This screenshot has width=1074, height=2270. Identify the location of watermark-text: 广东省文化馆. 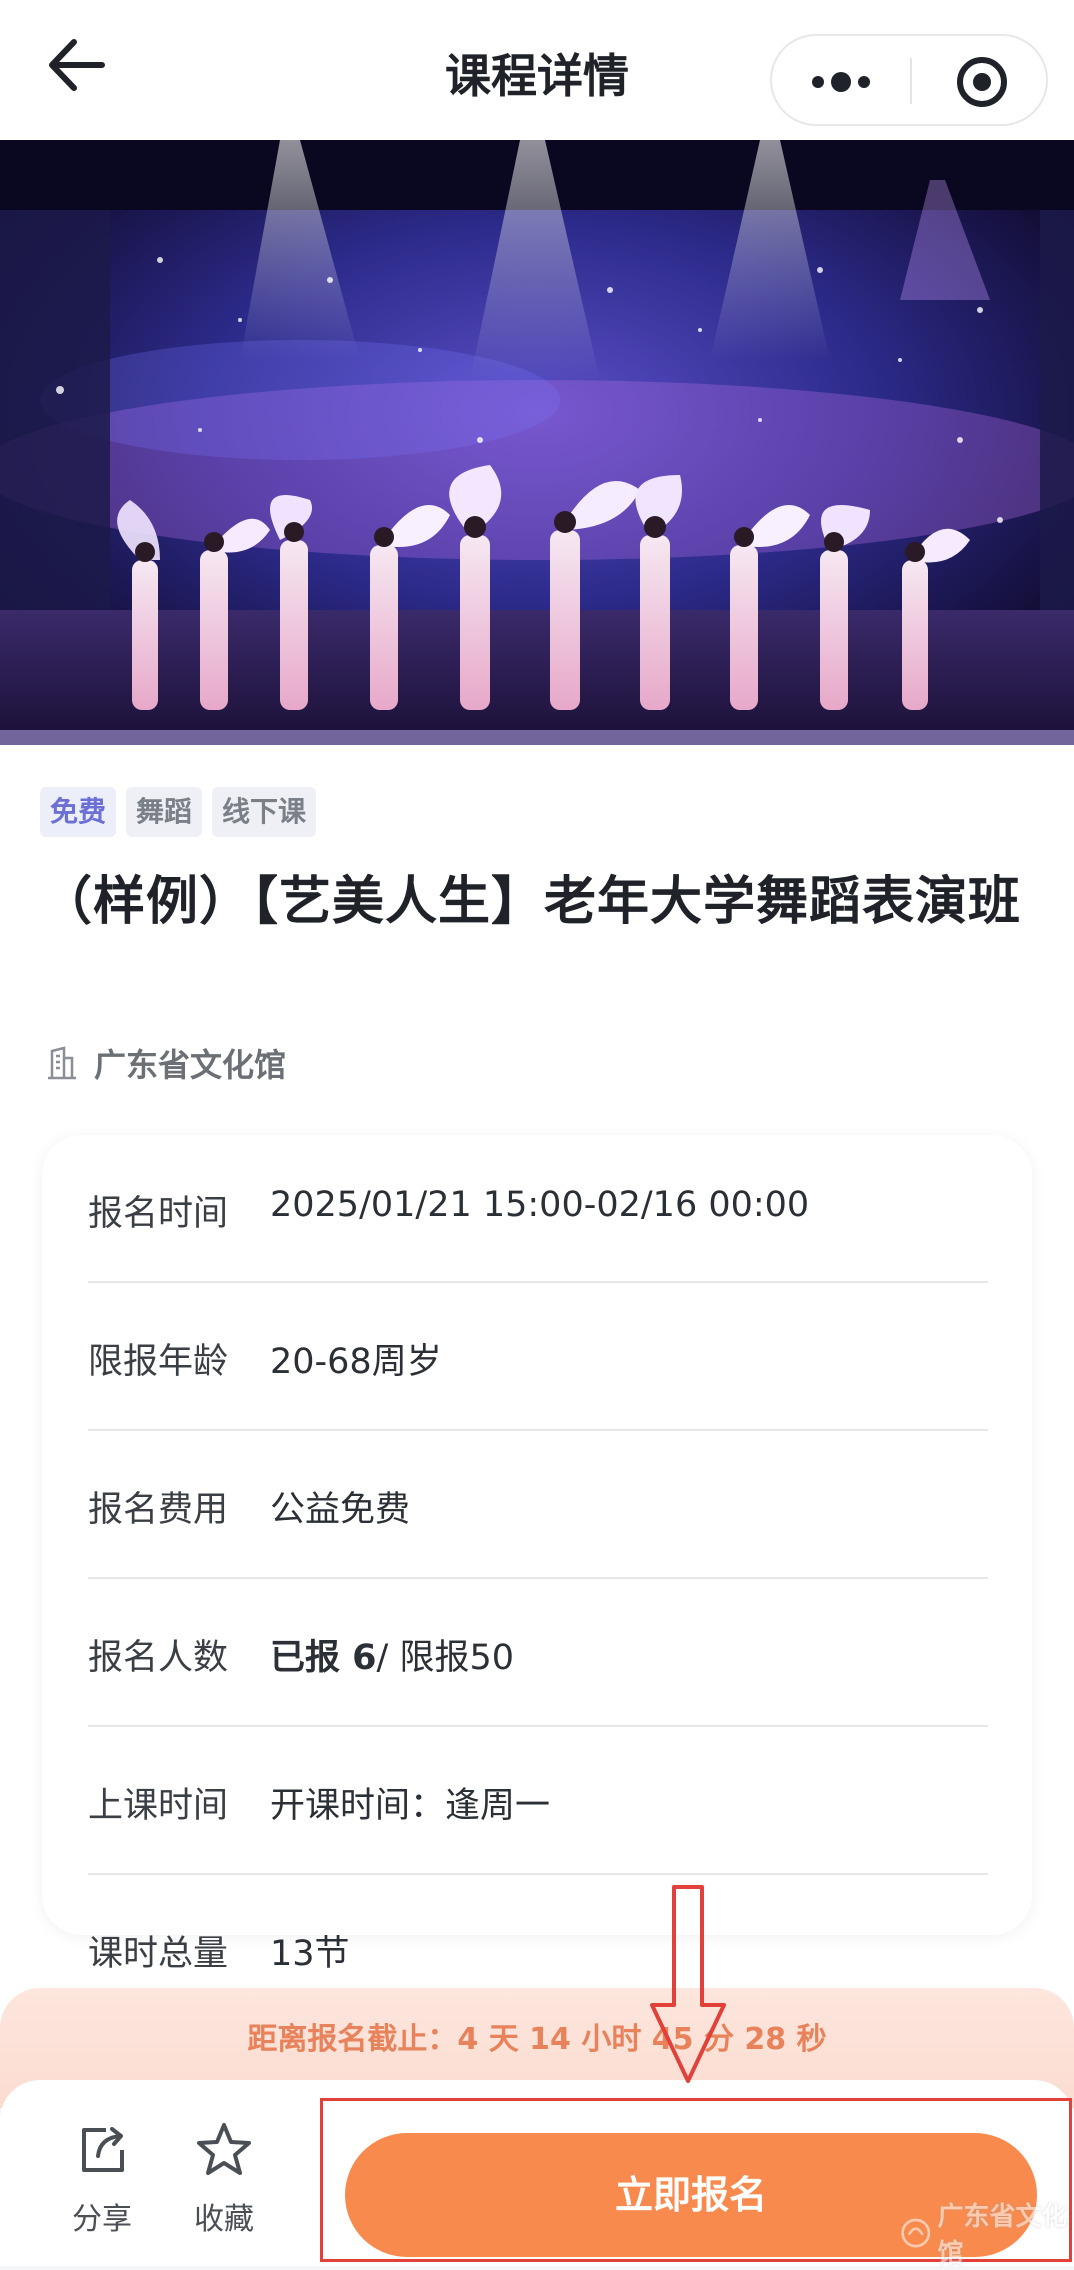
(1006, 2233).